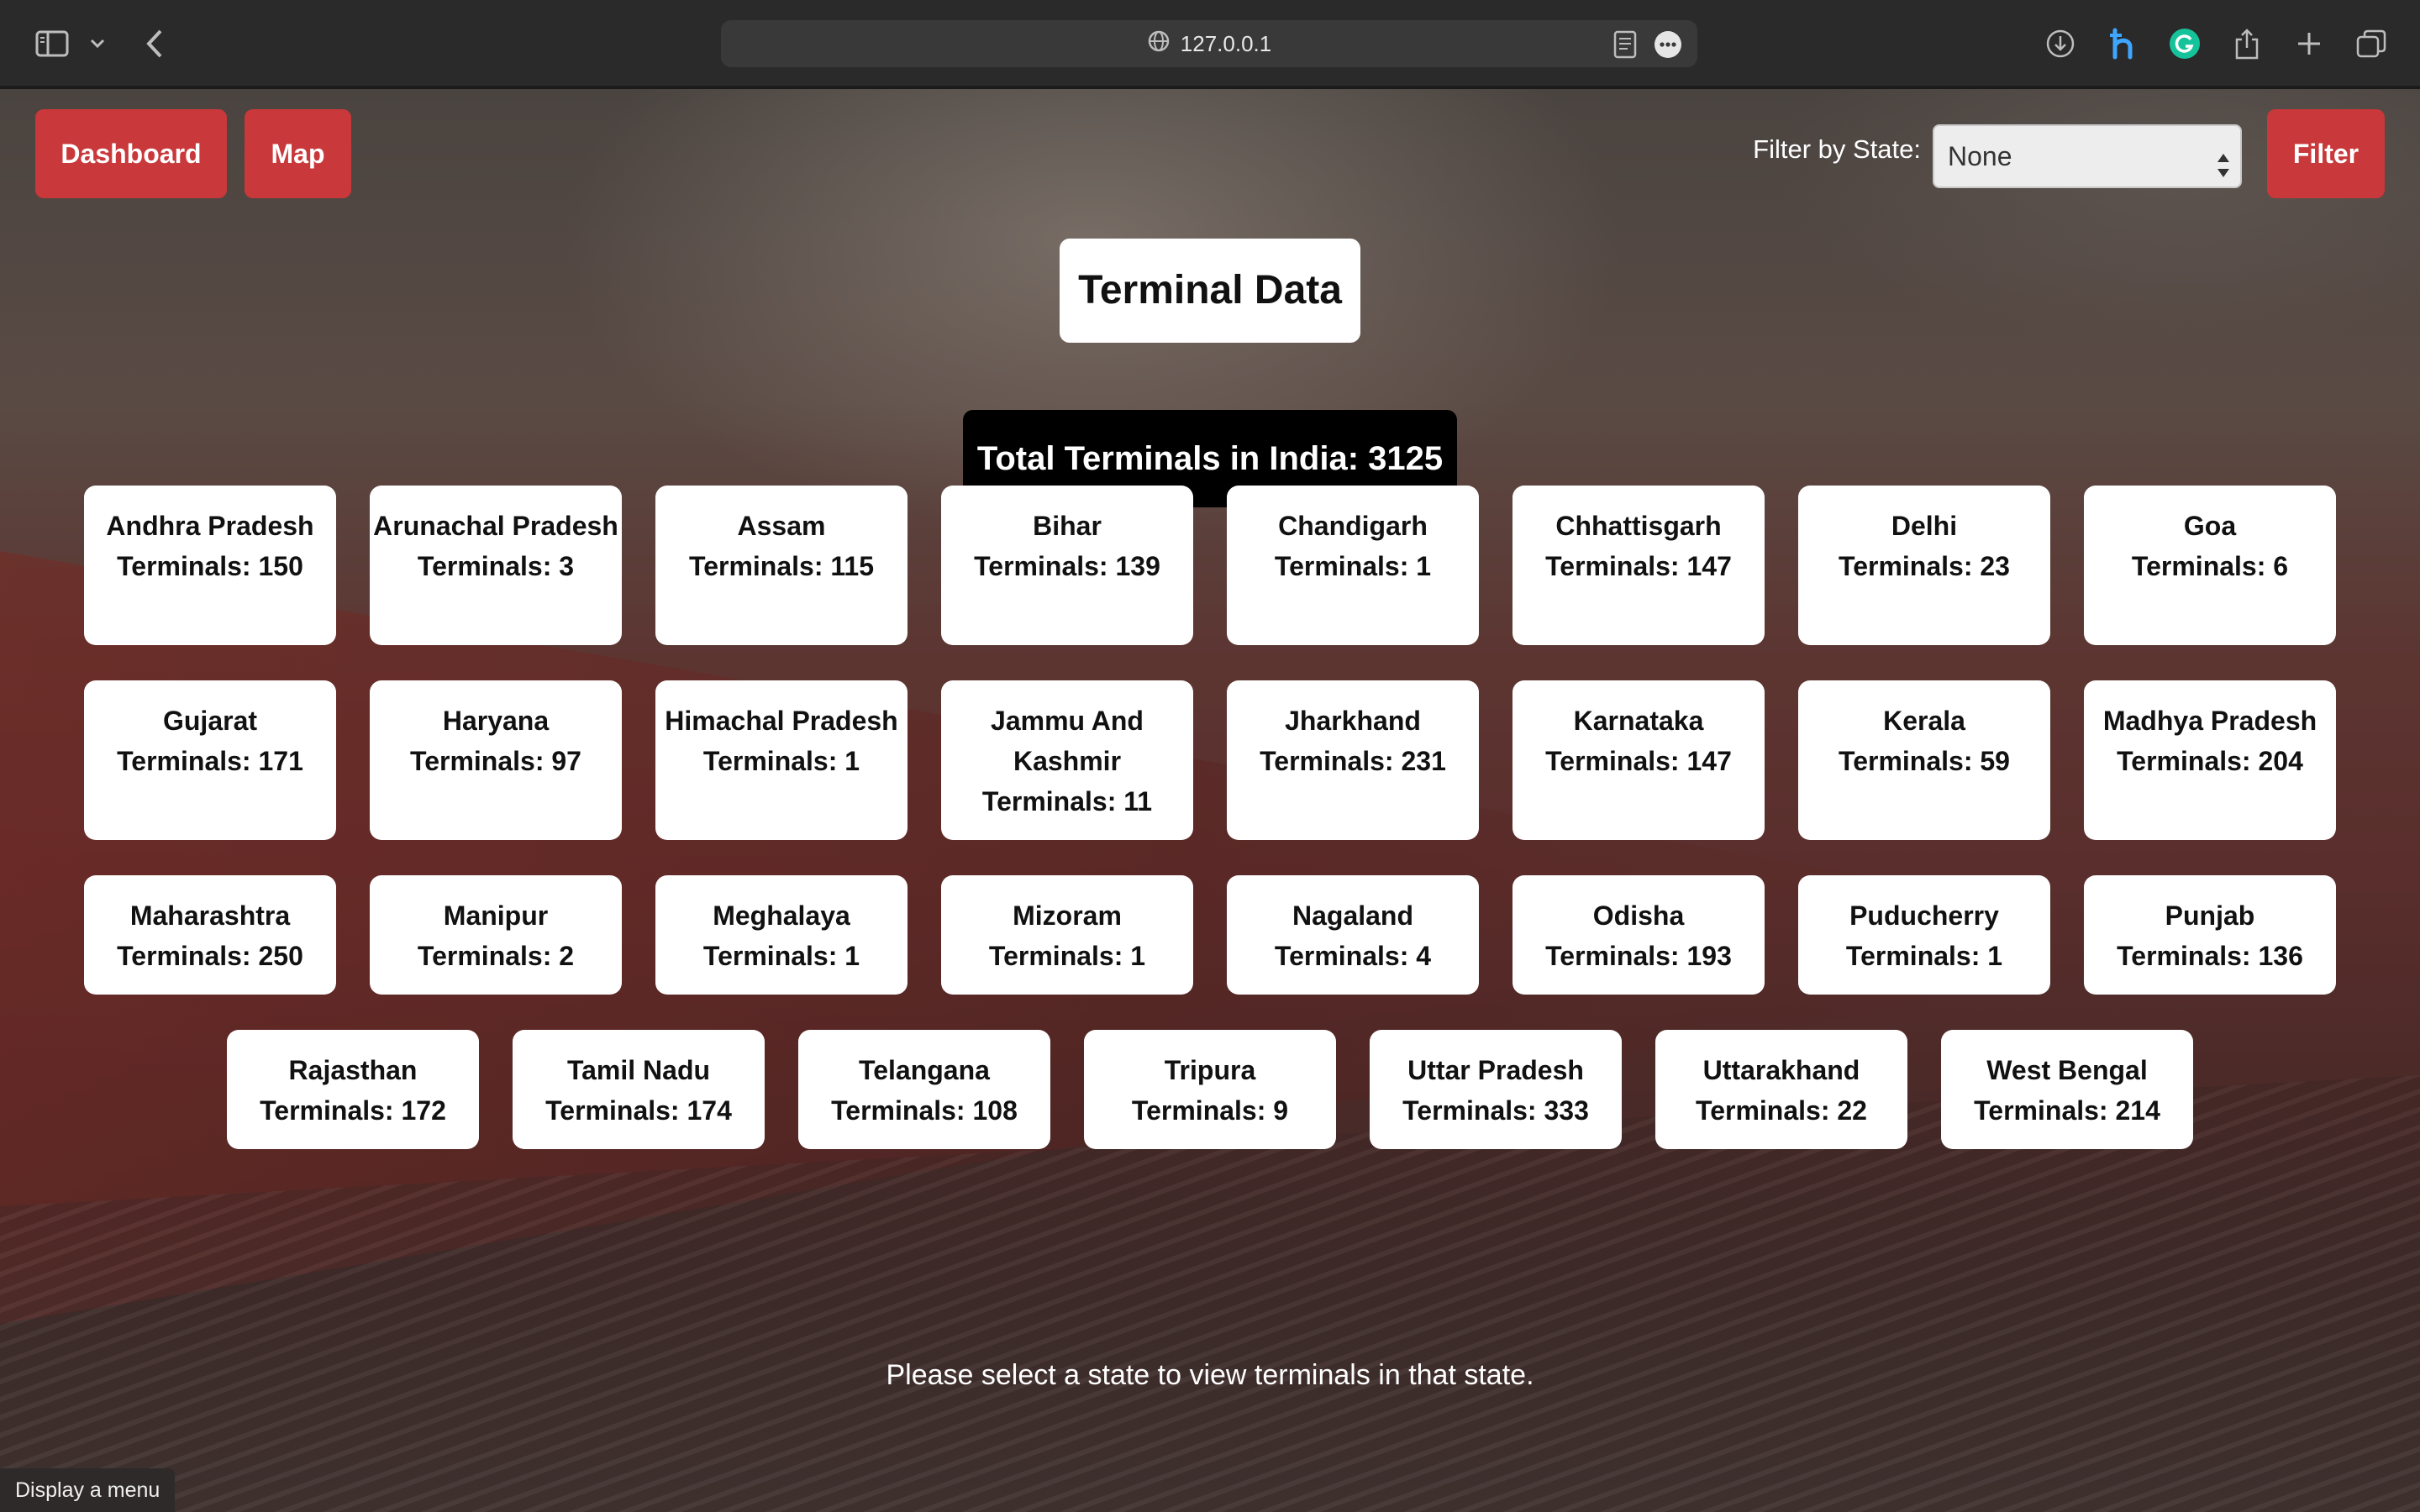 This screenshot has height=1512, width=2420. Describe the element at coordinates (1782, 1110) in the screenshot. I see `state-terminal-count: Terminals: 22` at that location.